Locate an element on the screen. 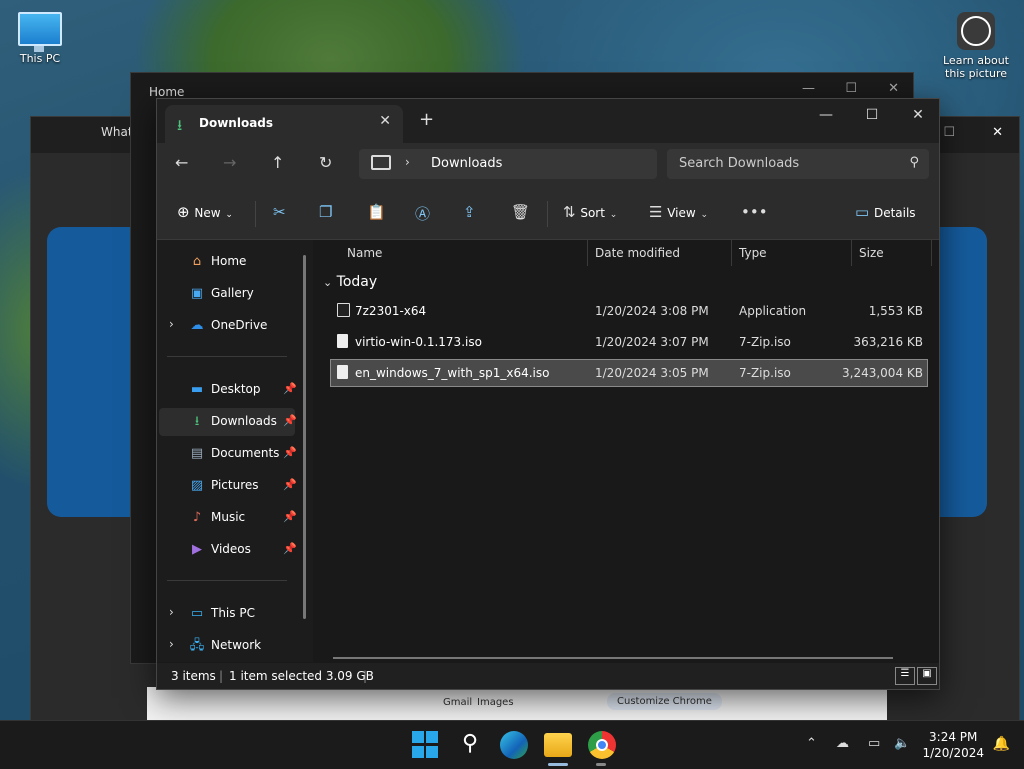 Image resolution: width=1024 pixels, height=769 pixels. home-icon: ⌂ is located at coordinates (197, 261).